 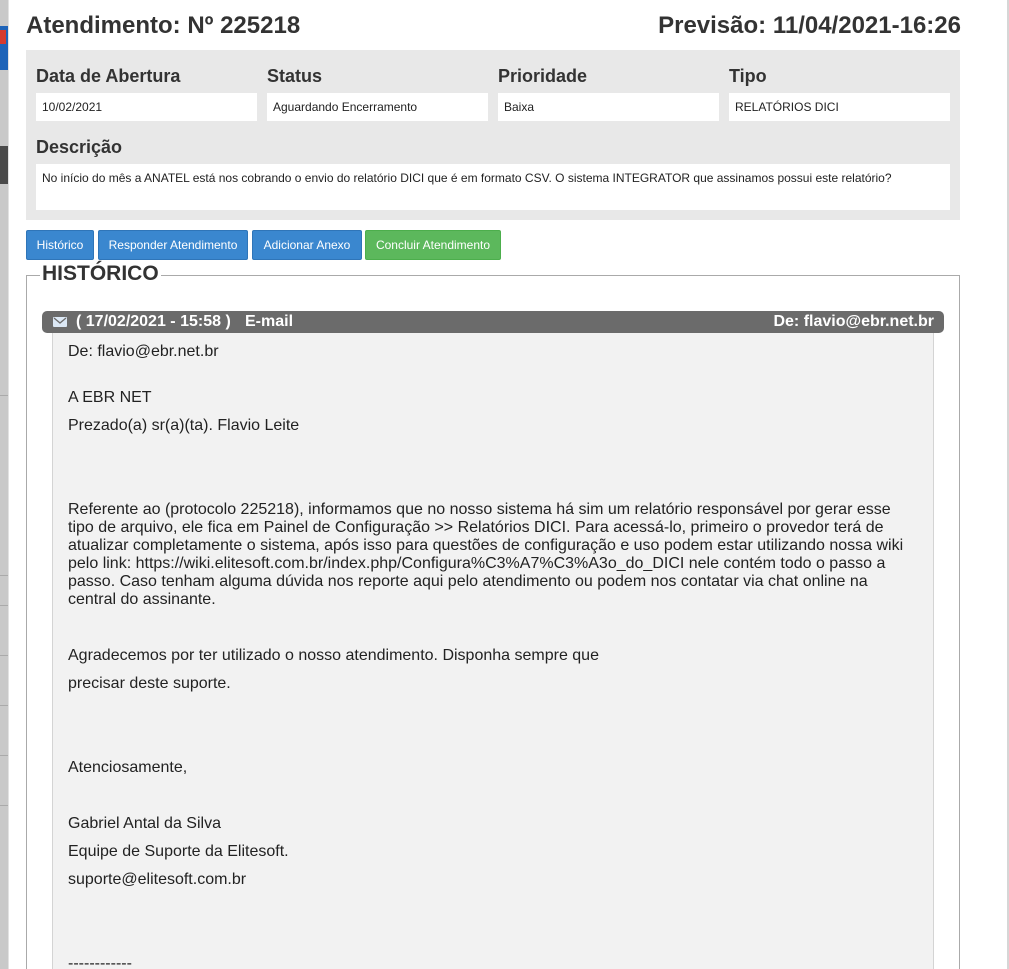 What do you see at coordinates (608, 107) in the screenshot?
I see `priority-value: Baixa` at bounding box center [608, 107].